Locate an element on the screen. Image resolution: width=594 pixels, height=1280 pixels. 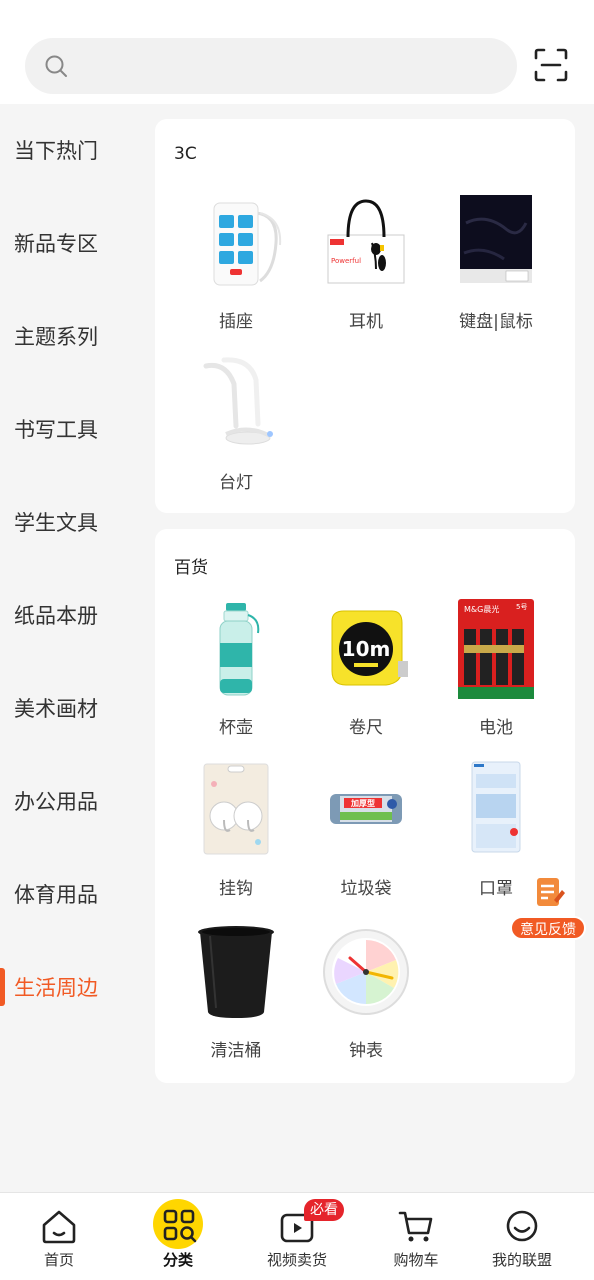
feedback-button: 意见反馈 is located at coordinates (548, 906).